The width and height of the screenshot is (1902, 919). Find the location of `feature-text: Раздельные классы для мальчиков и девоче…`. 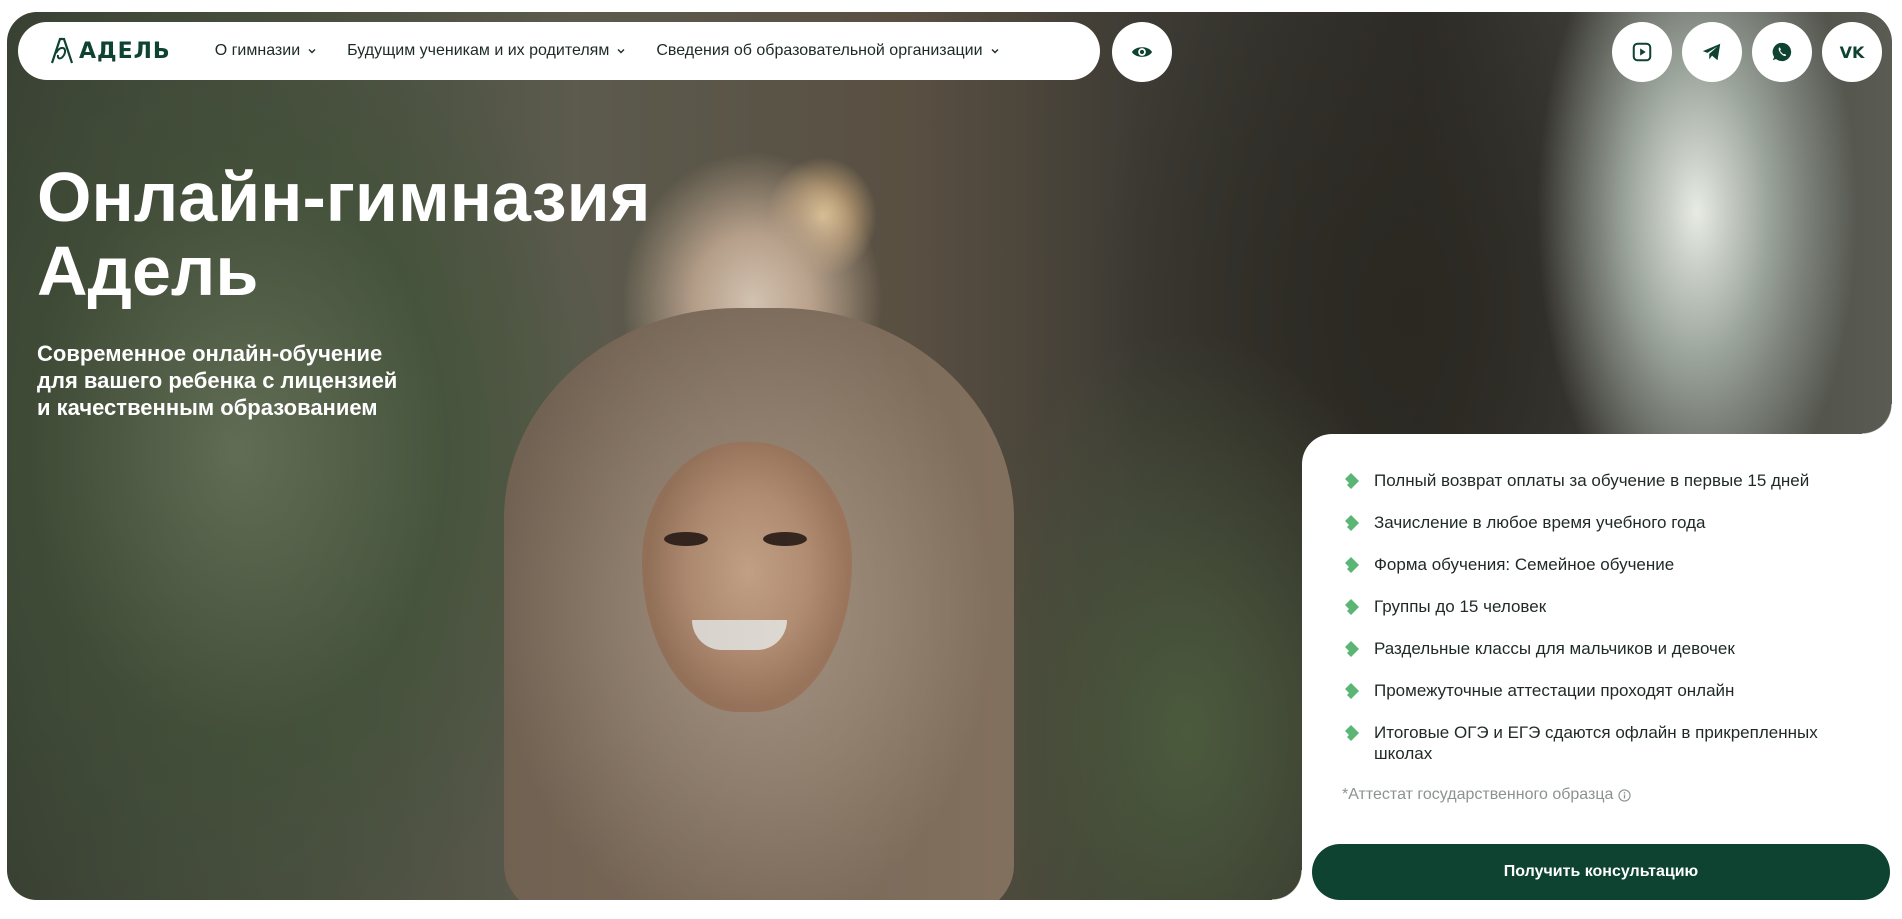

feature-text: Раздельные классы для мальчиков и девоче… is located at coordinates (1554, 648).